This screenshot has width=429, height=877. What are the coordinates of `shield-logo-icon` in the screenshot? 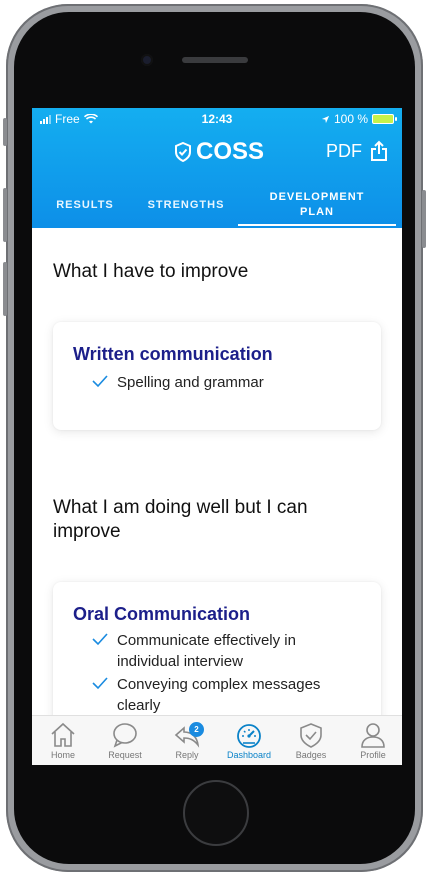 It's located at (183, 152).